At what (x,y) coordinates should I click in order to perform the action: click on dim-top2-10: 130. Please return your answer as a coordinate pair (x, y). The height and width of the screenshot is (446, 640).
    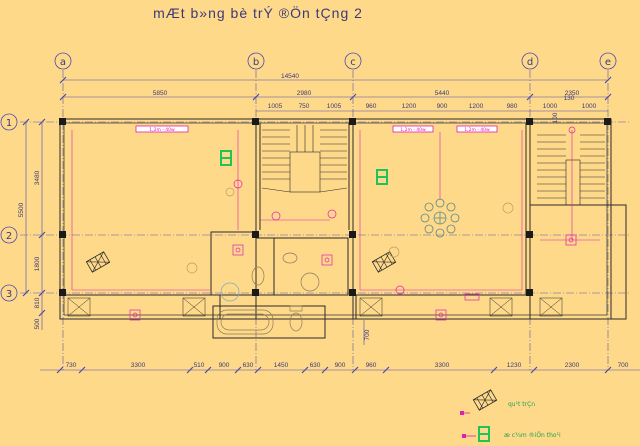
    Looking at the image, I should click on (569, 98).